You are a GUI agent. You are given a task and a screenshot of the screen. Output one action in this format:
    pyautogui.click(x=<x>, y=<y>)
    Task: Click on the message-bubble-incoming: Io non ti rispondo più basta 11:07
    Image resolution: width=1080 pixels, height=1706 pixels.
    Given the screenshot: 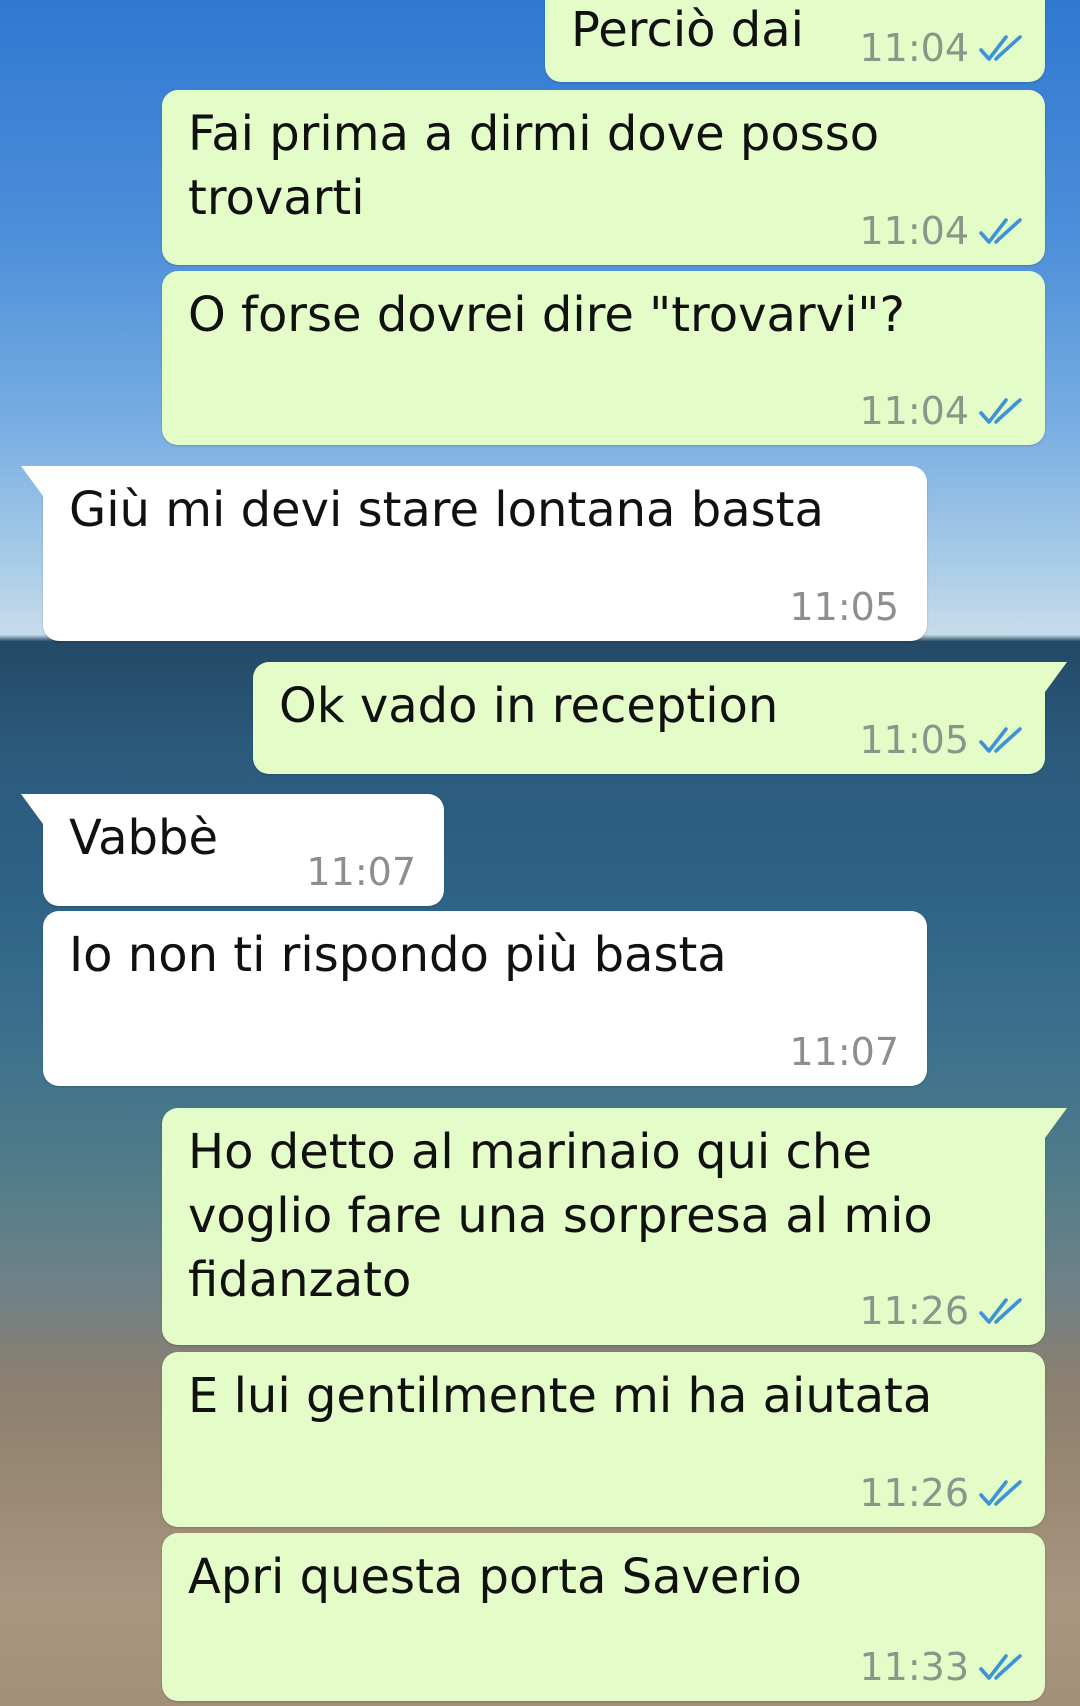 What is the action you would take?
    pyautogui.click(x=485, y=998)
    